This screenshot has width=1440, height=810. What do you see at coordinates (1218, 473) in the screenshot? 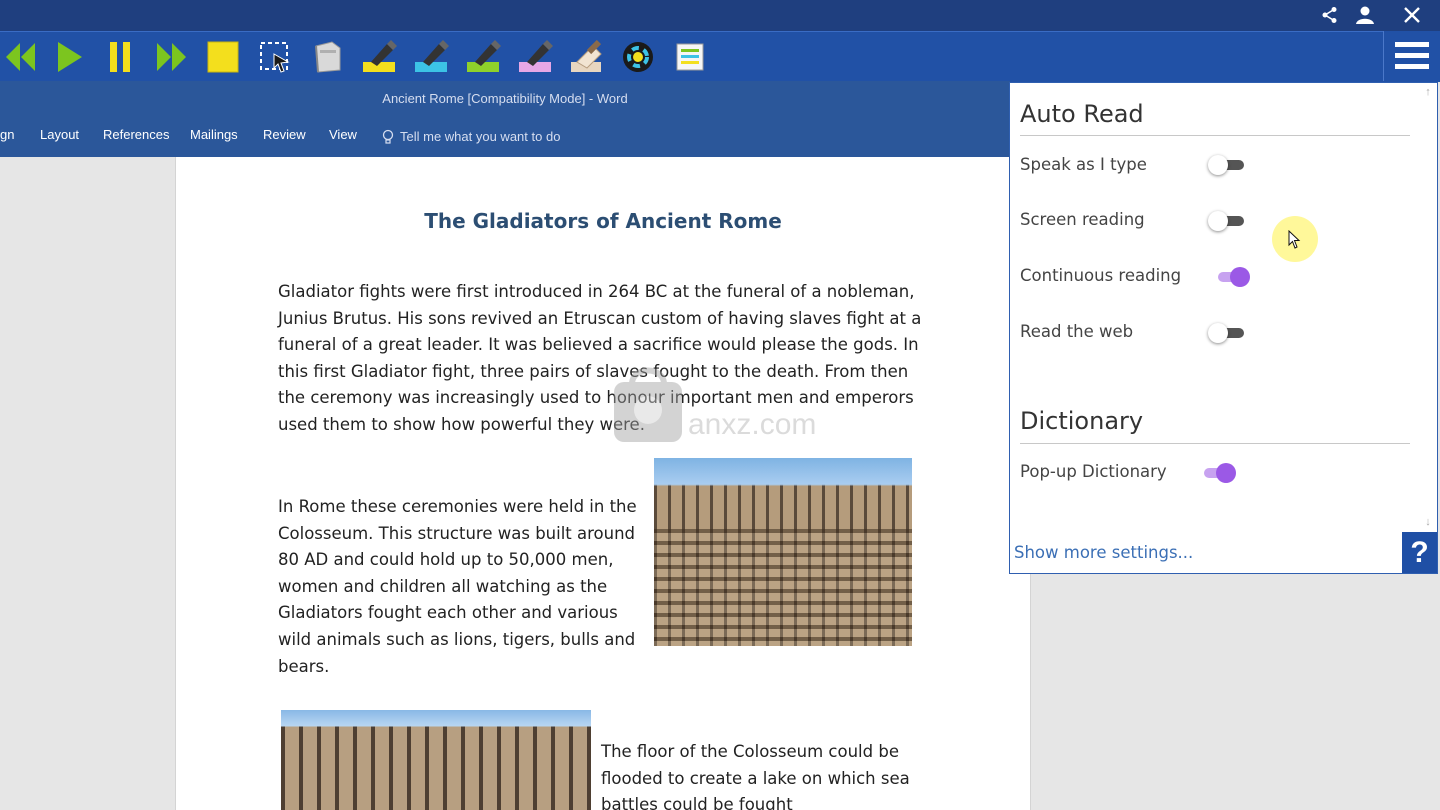
I see `popup-dictionary-toggle` at bounding box center [1218, 473].